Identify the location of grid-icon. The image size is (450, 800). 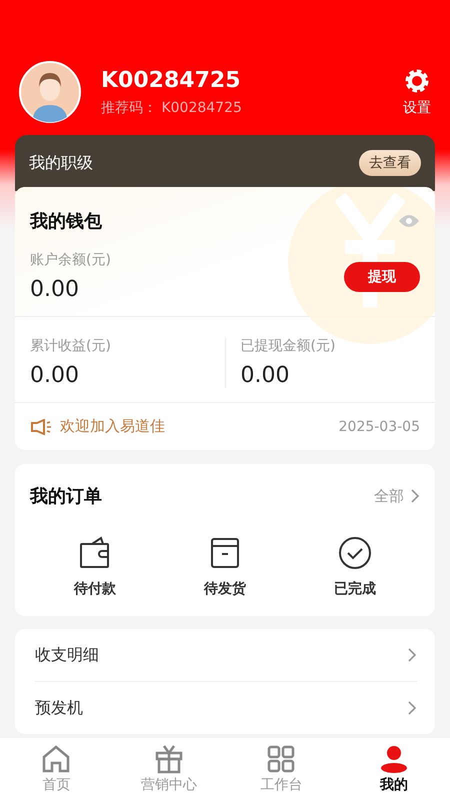
(281, 759).